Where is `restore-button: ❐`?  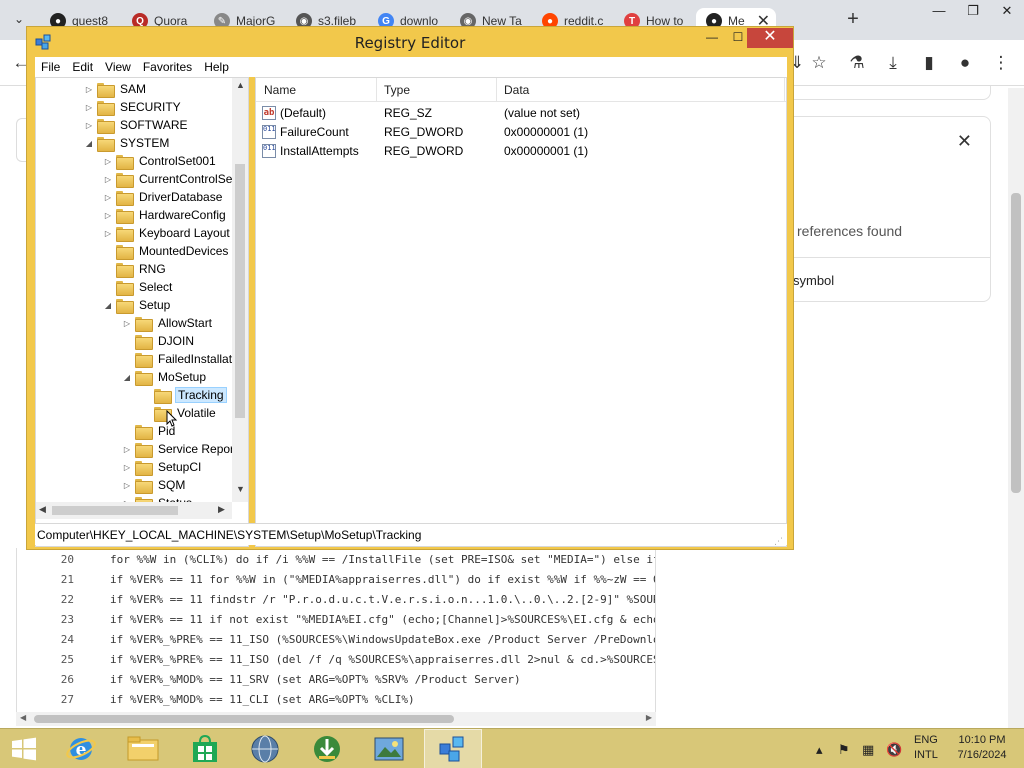 restore-button: ❐ is located at coordinates (973, 12).